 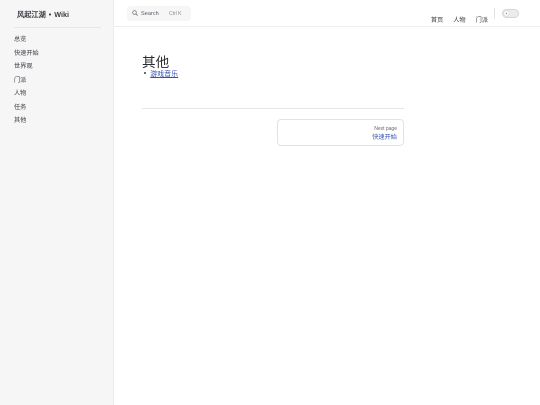 I want to click on link-list: 游戏音乐, so click(x=161, y=75).